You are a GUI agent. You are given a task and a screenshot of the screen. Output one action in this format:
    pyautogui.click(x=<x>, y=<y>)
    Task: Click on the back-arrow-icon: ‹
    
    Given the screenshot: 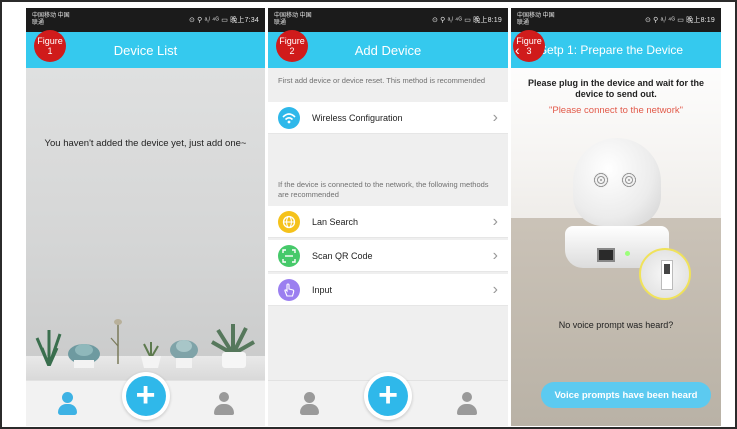 What is the action you would take?
    pyautogui.click(x=517, y=50)
    